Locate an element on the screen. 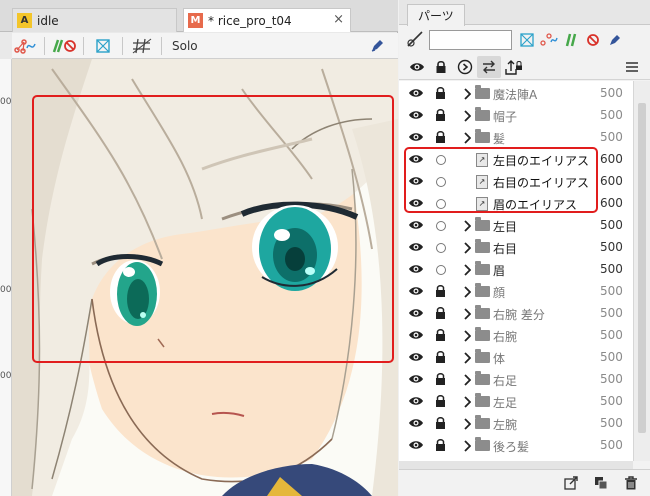  horizontal-scrollbar is located at coordinates (516, 465).